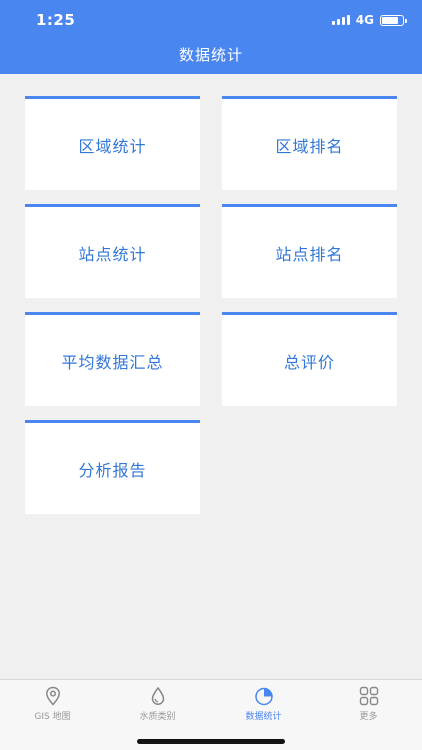  What do you see at coordinates (211, 20) in the screenshot?
I see `status-bar: 1:25 4G` at bounding box center [211, 20].